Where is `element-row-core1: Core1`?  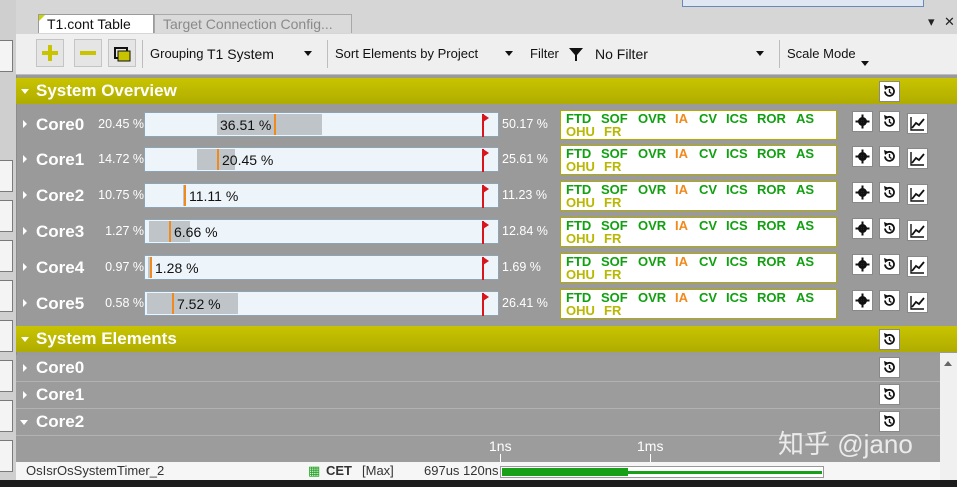 element-row-core1: Core1 is located at coordinates (486, 395).